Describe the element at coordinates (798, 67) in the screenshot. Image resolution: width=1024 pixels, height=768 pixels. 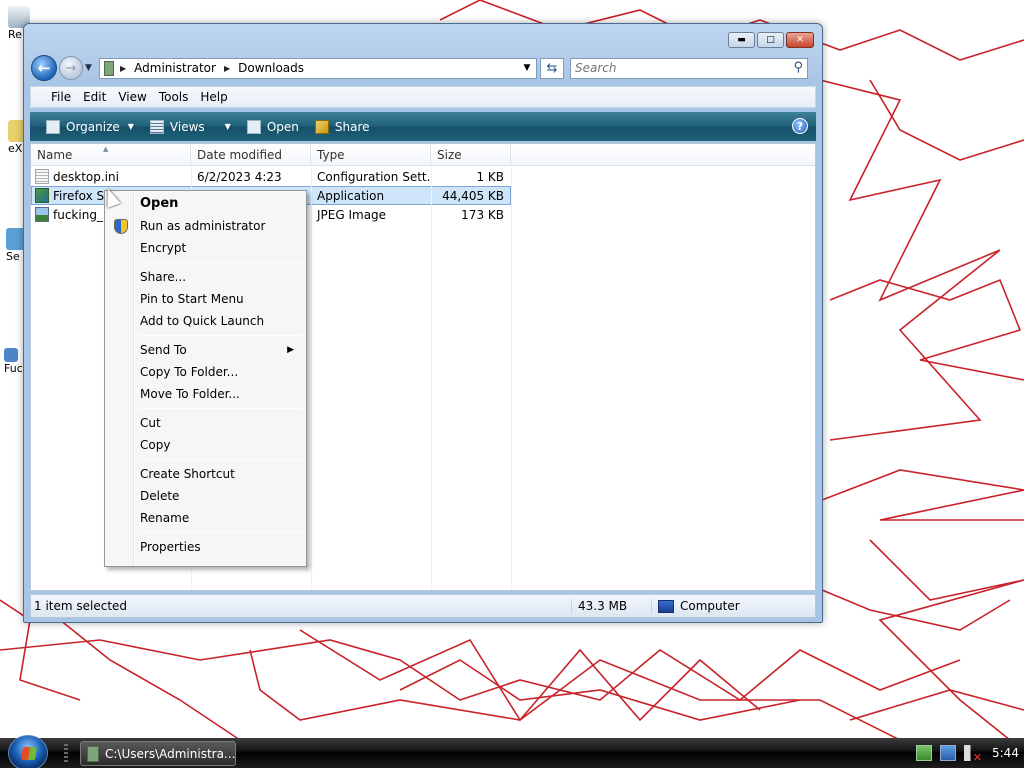
I see `search-icon: ⚲` at that location.